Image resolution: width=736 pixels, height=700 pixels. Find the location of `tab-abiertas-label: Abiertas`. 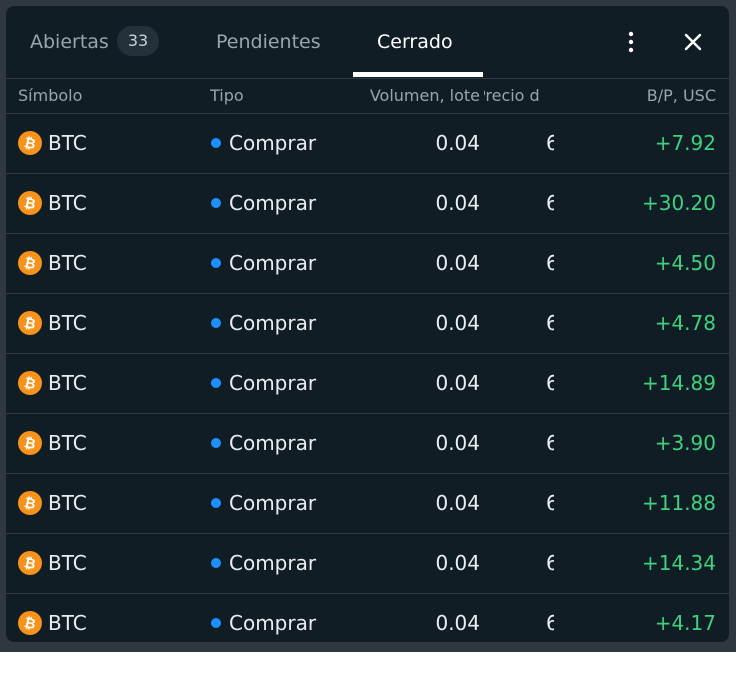

tab-abiertas-label: Abiertas is located at coordinates (69, 42).